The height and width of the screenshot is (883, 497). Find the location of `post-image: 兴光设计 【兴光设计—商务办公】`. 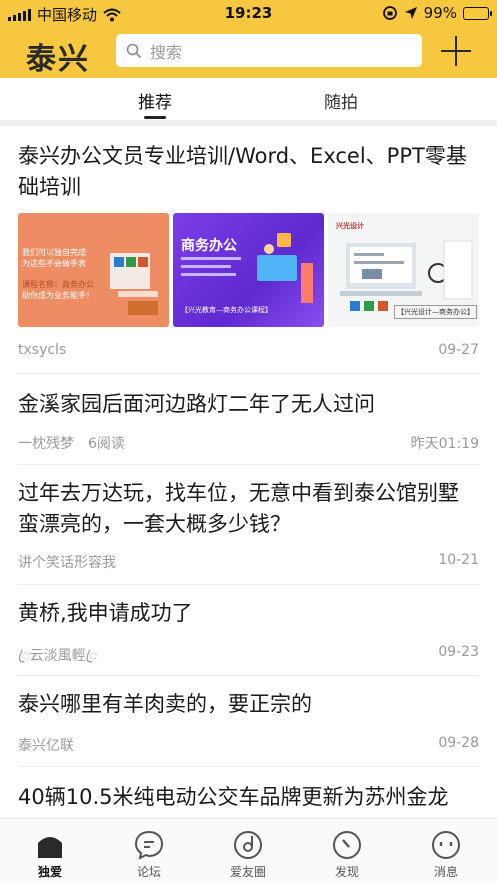

post-image: 兴光设计 【兴光设计—商务办公】 is located at coordinates (403, 270).